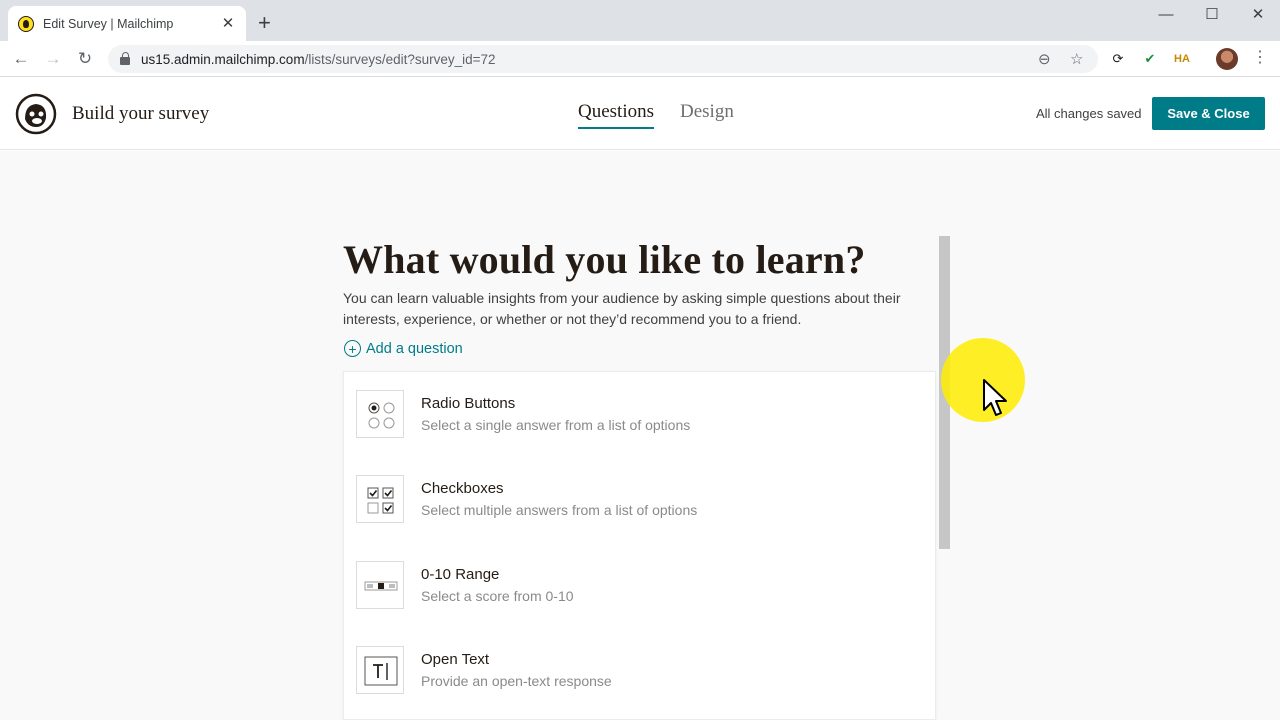 The height and width of the screenshot is (720, 1280). I want to click on app-title: Build your survey, so click(141, 113).